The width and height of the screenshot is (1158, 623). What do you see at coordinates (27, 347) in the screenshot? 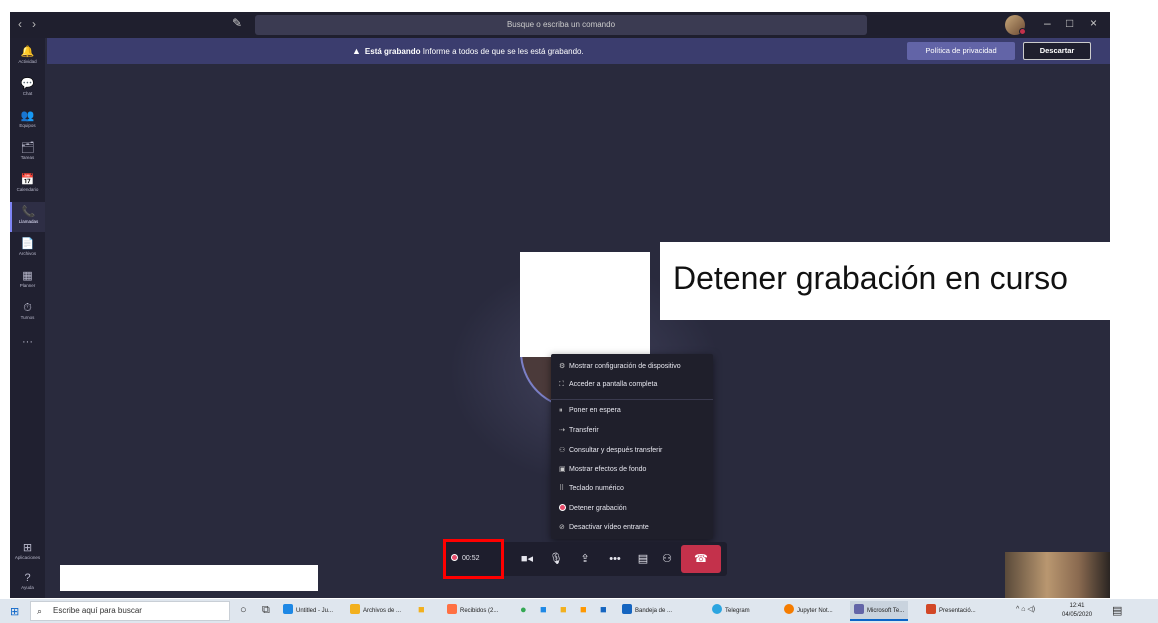
I see `rail-more-button: ···` at bounding box center [27, 347].